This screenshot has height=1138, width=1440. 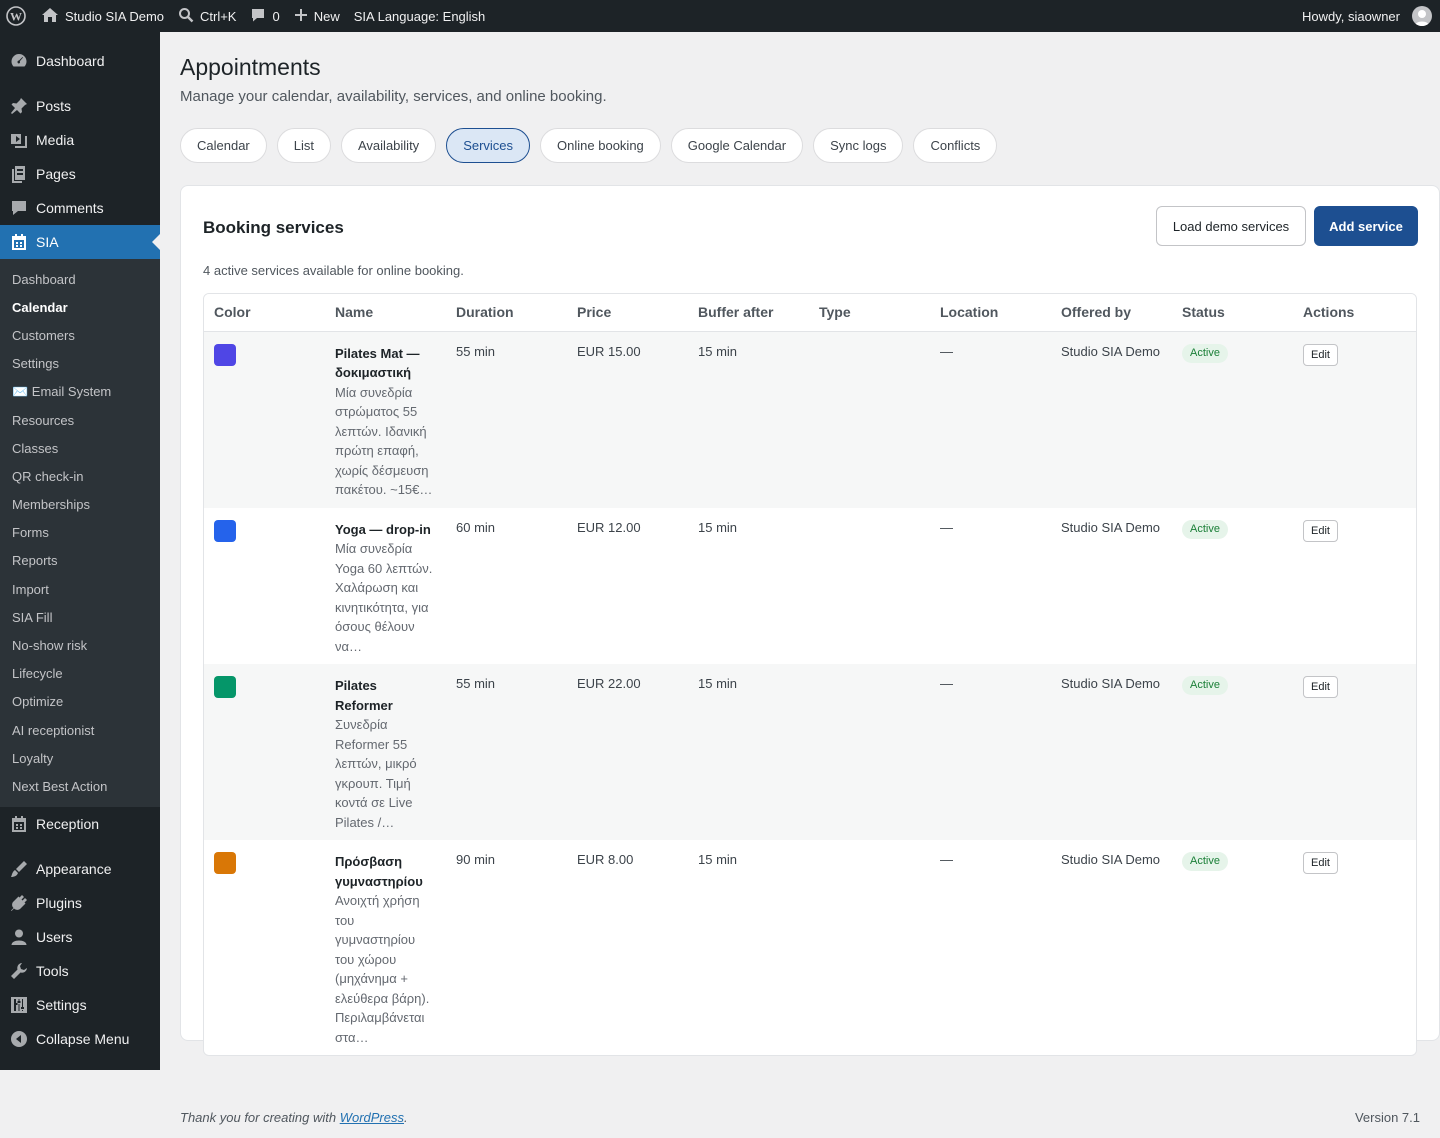 I want to click on tab-services: Services, so click(x=488, y=145).